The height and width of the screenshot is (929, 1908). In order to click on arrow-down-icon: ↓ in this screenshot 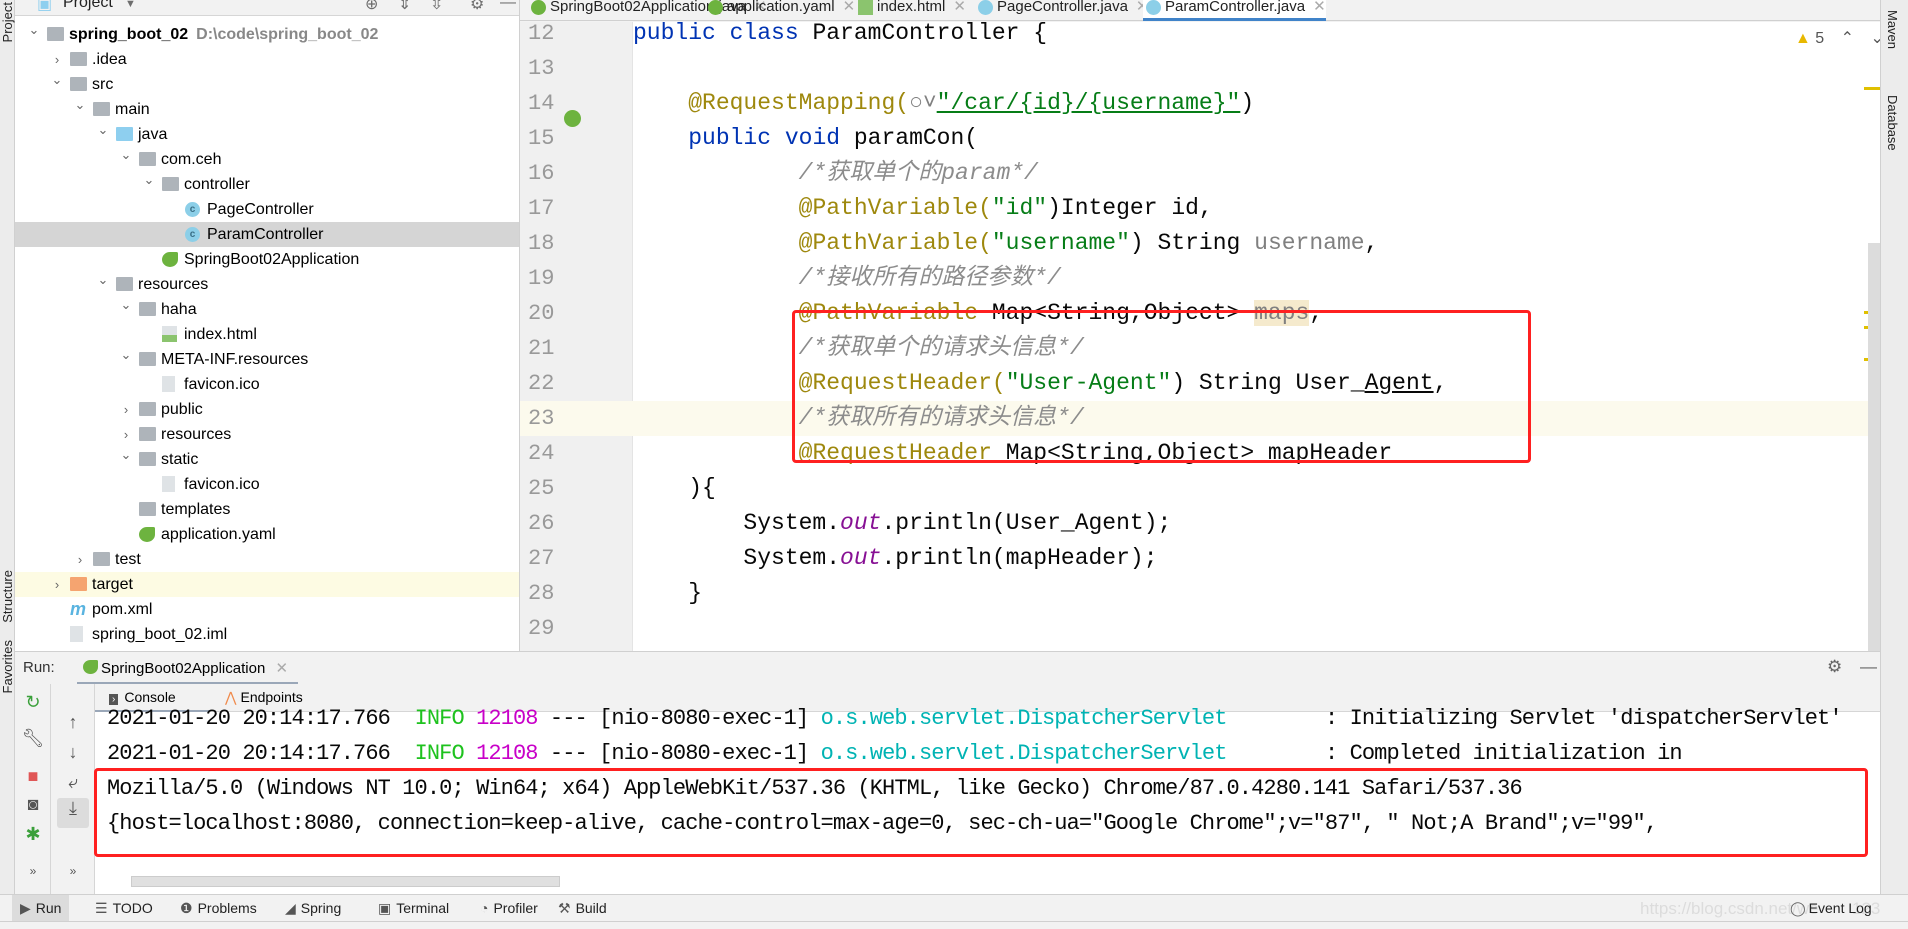, I will do `click(73, 752)`.